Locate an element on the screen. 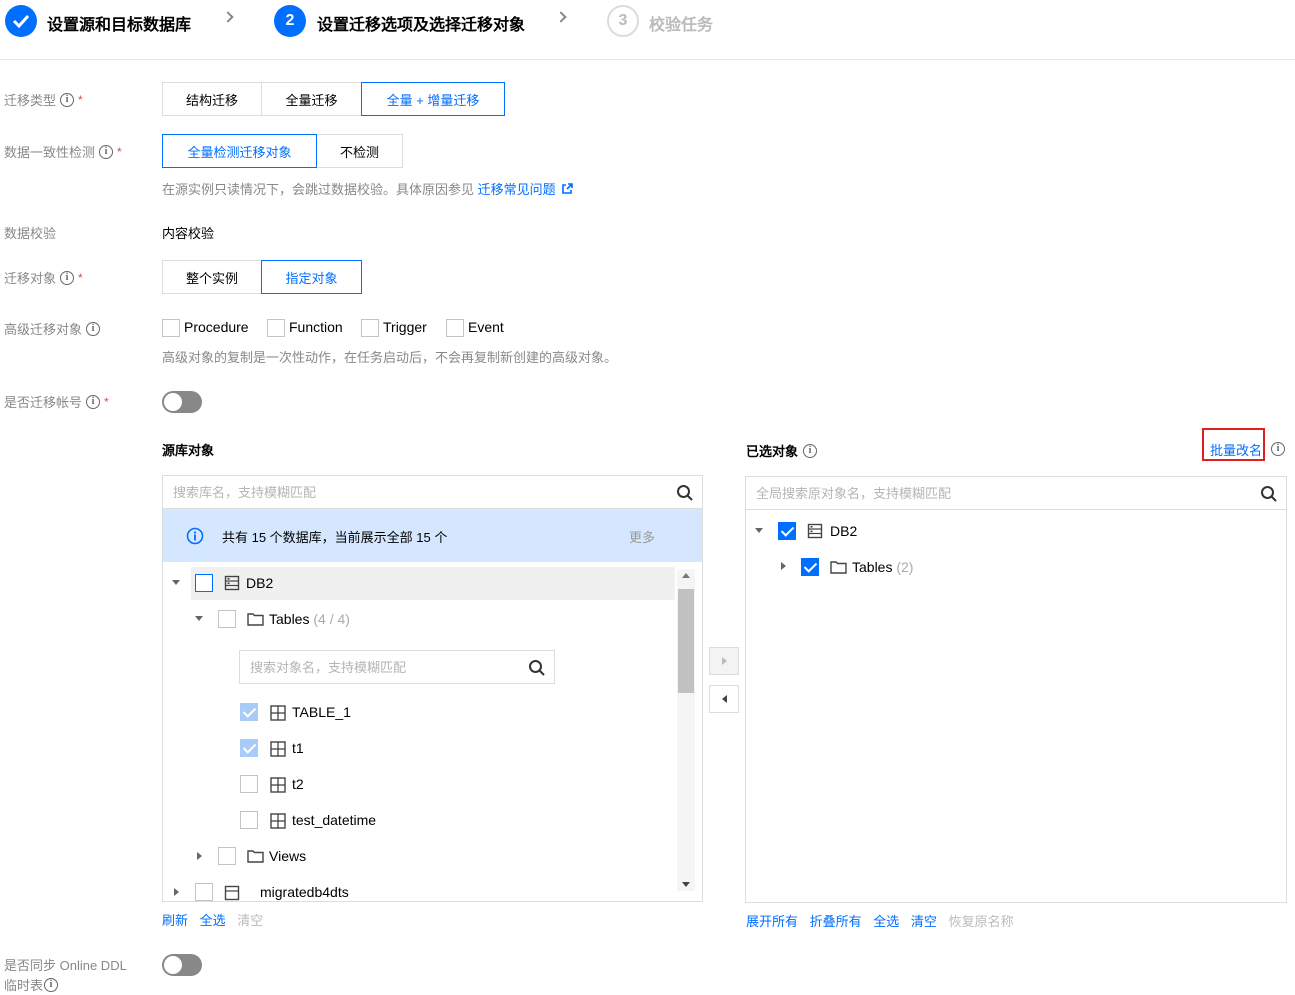  migration-object-selector: 整个实例 指定对象 is located at coordinates (262, 277).